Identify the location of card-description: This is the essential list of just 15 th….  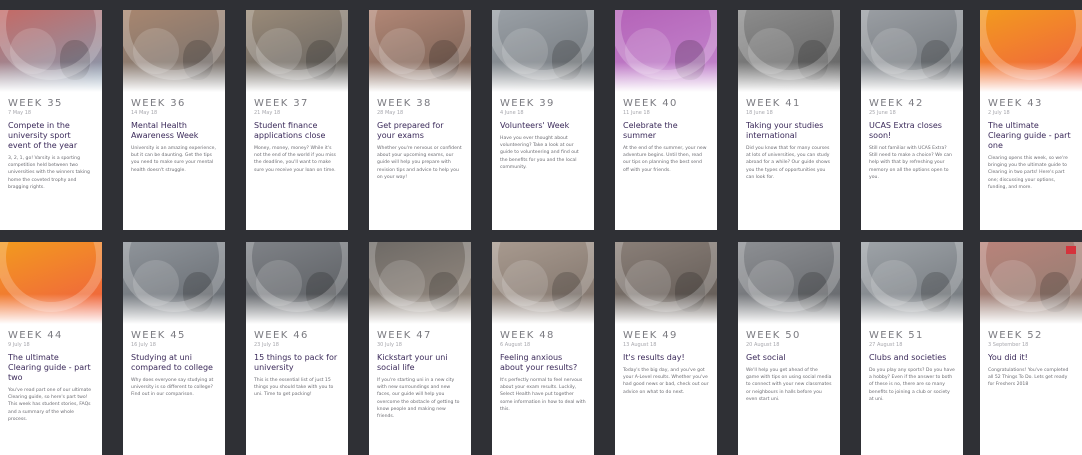
(294, 388).